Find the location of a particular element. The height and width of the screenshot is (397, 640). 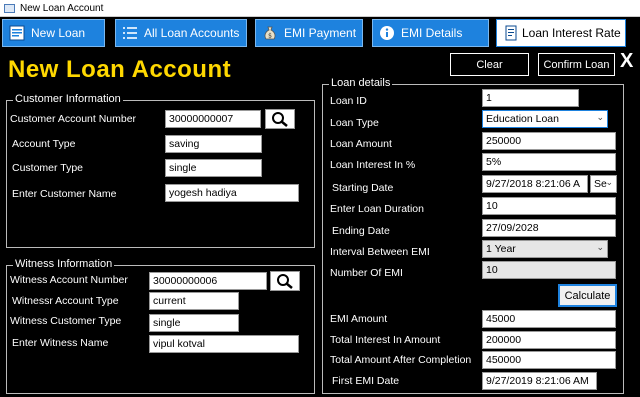

confirm-loan-button: Confirm Loan is located at coordinates (576, 64).